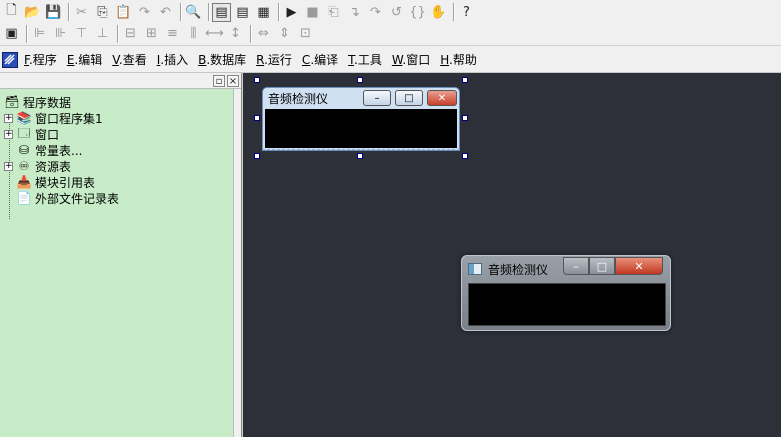 This screenshot has width=781, height=437. What do you see at coordinates (360, 80) in the screenshot?
I see `resize-handle-n` at bounding box center [360, 80].